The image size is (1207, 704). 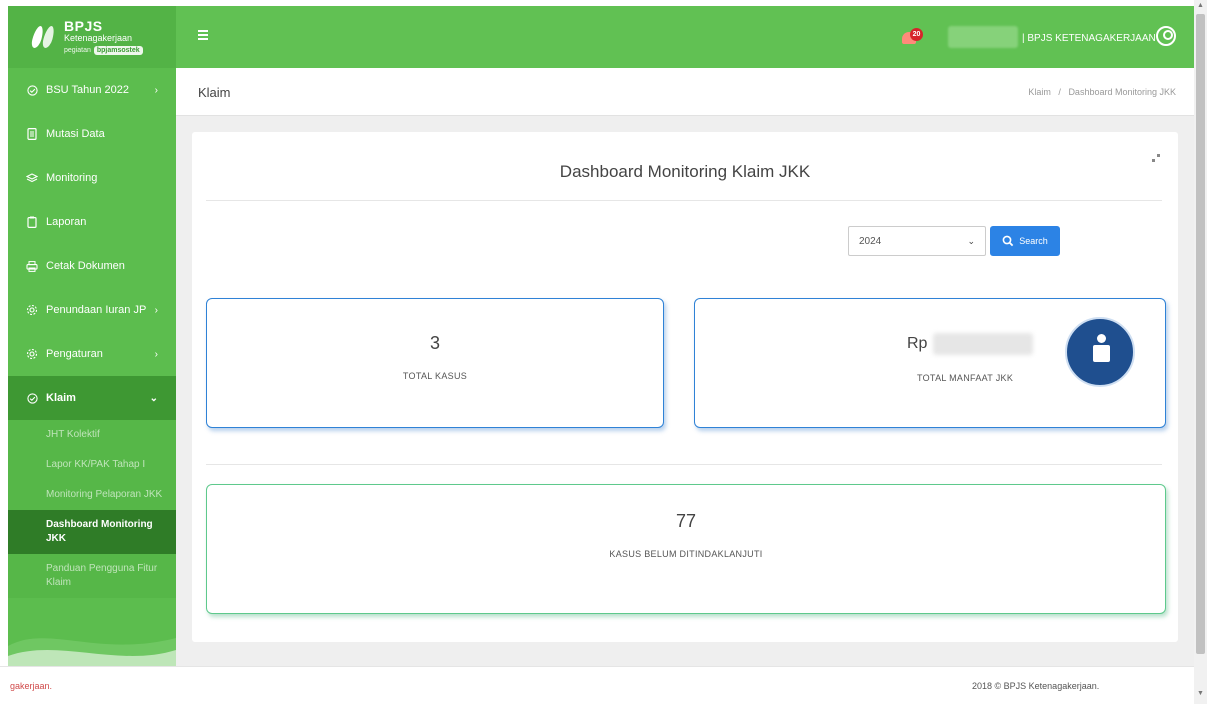 I want to click on submenu-item-panduan-pengguna: Panduan Pengguna Fitur Klaim, so click(x=92, y=576).